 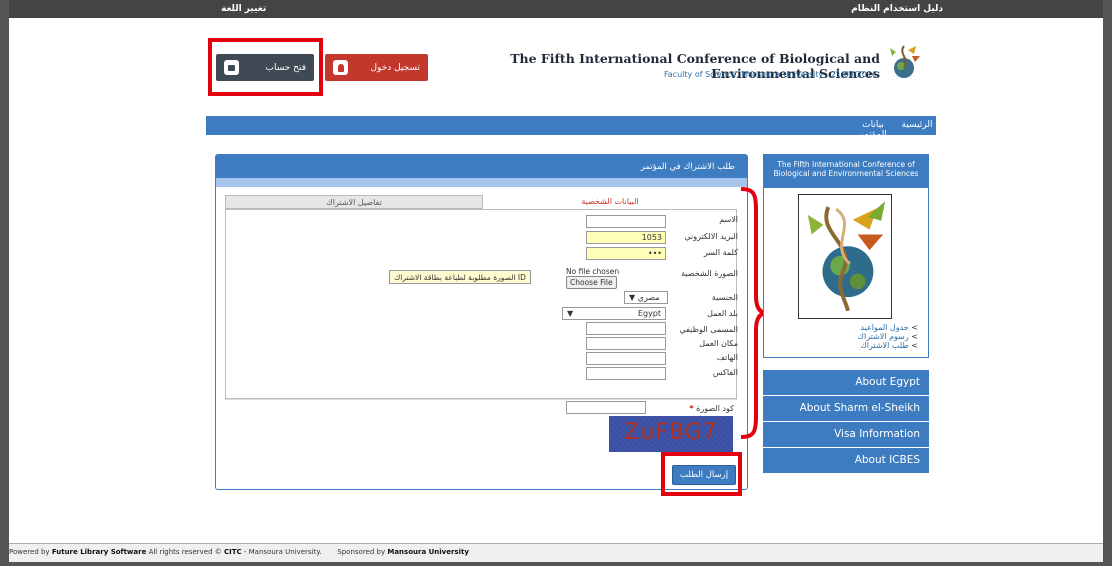 I want to click on footer-rights: All rights reserved ©, so click(x=185, y=552).